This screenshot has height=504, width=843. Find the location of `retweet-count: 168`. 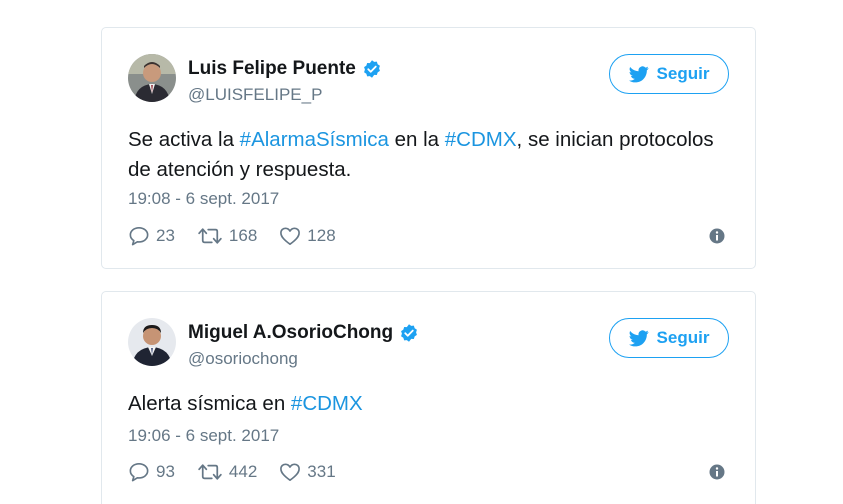

retweet-count: 168 is located at coordinates (243, 235).